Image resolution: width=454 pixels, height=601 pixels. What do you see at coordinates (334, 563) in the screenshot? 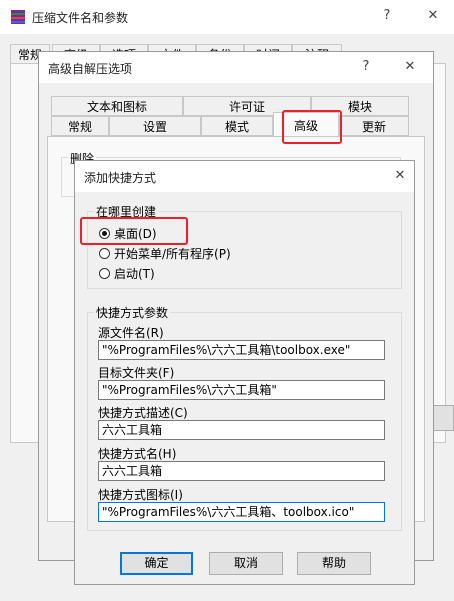
I see `help-dialog-button: 帮助` at bounding box center [334, 563].